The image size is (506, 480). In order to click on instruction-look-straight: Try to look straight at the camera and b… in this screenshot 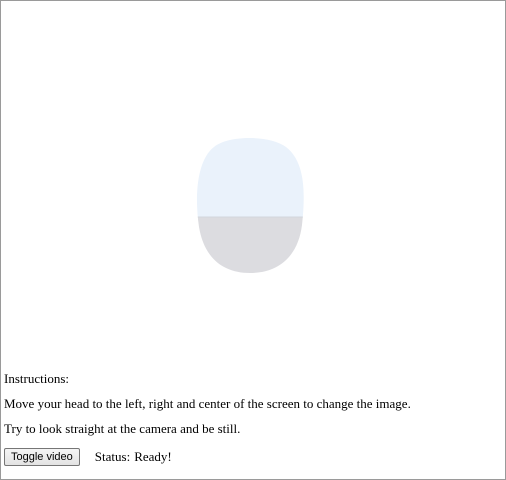, I will do `click(122, 428)`.